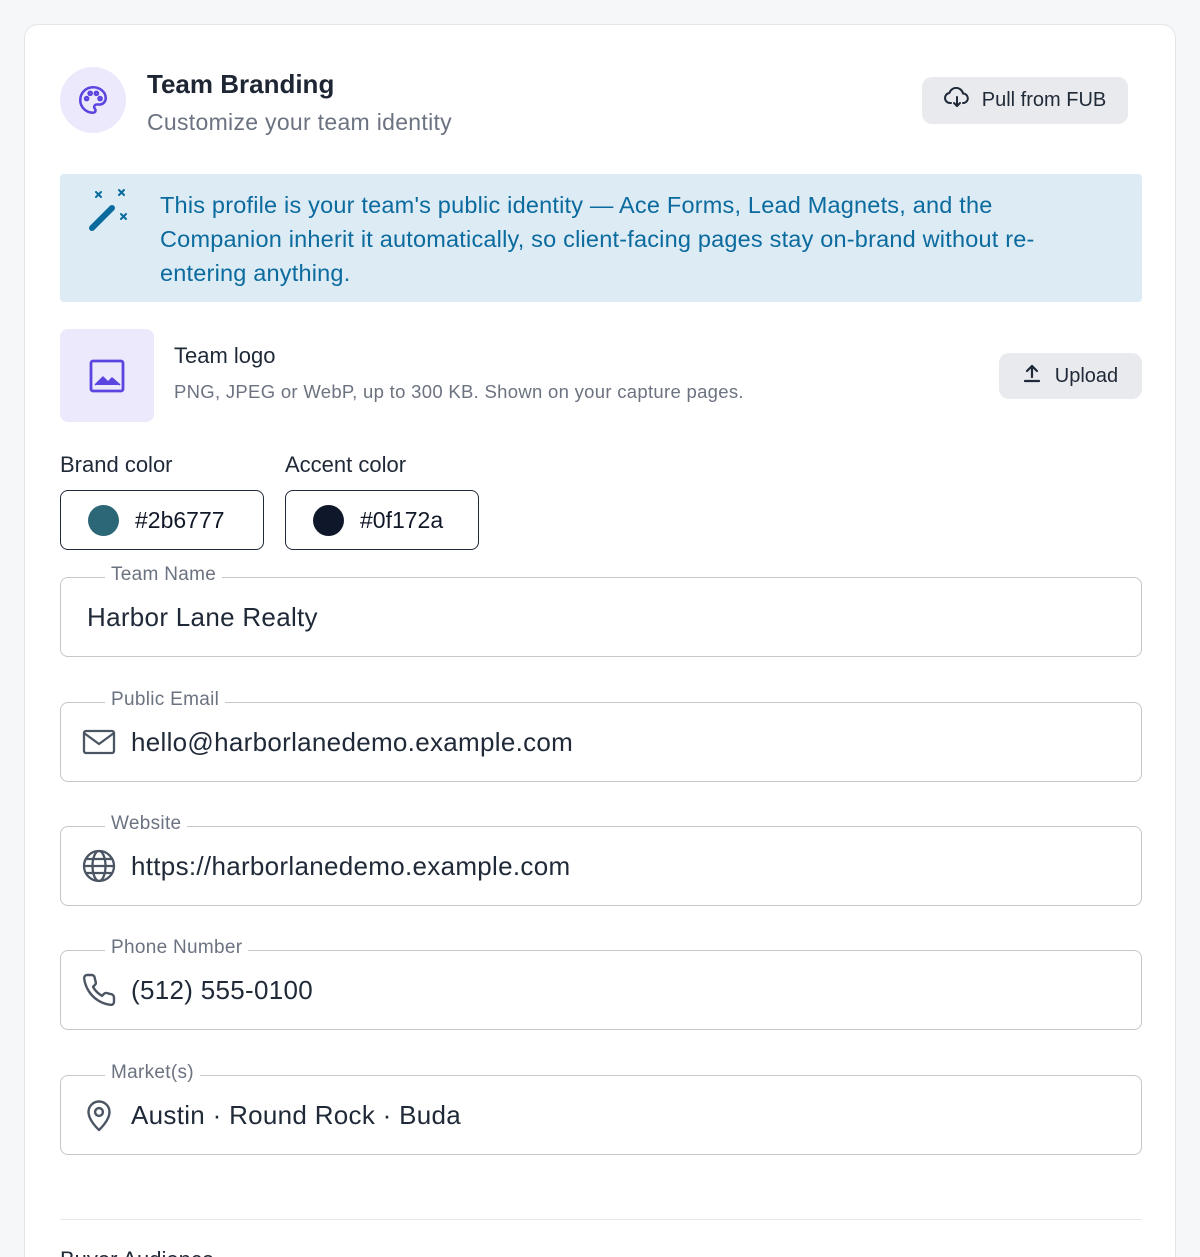  What do you see at coordinates (328, 520) in the screenshot?
I see `accent-color-swatch` at bounding box center [328, 520].